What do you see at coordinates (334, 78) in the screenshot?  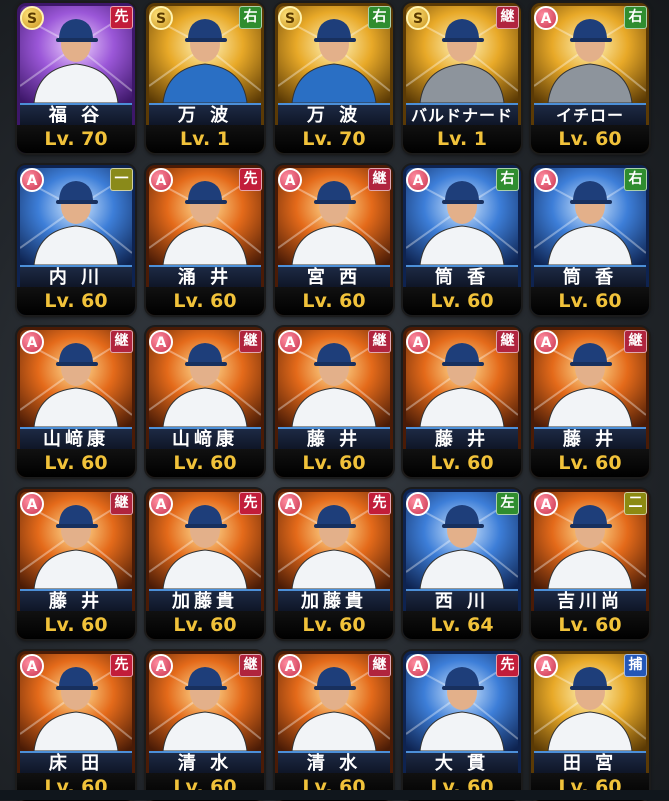 I see `player-card: S 右 万 波 Lv. 70` at bounding box center [334, 78].